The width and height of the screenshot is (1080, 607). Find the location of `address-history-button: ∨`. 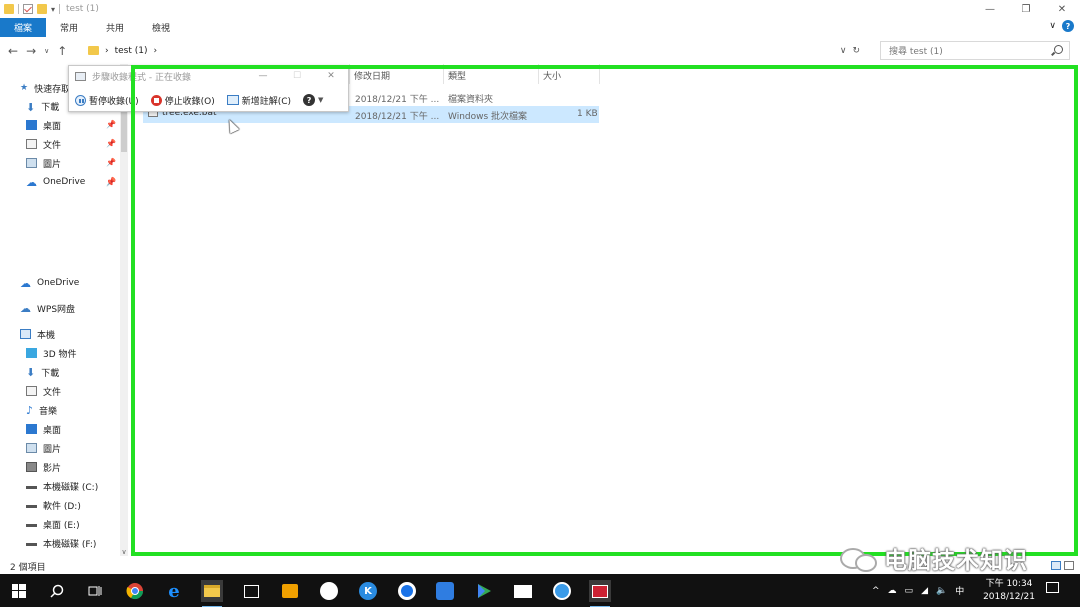

address-history-button: ∨ is located at coordinates (843, 51).